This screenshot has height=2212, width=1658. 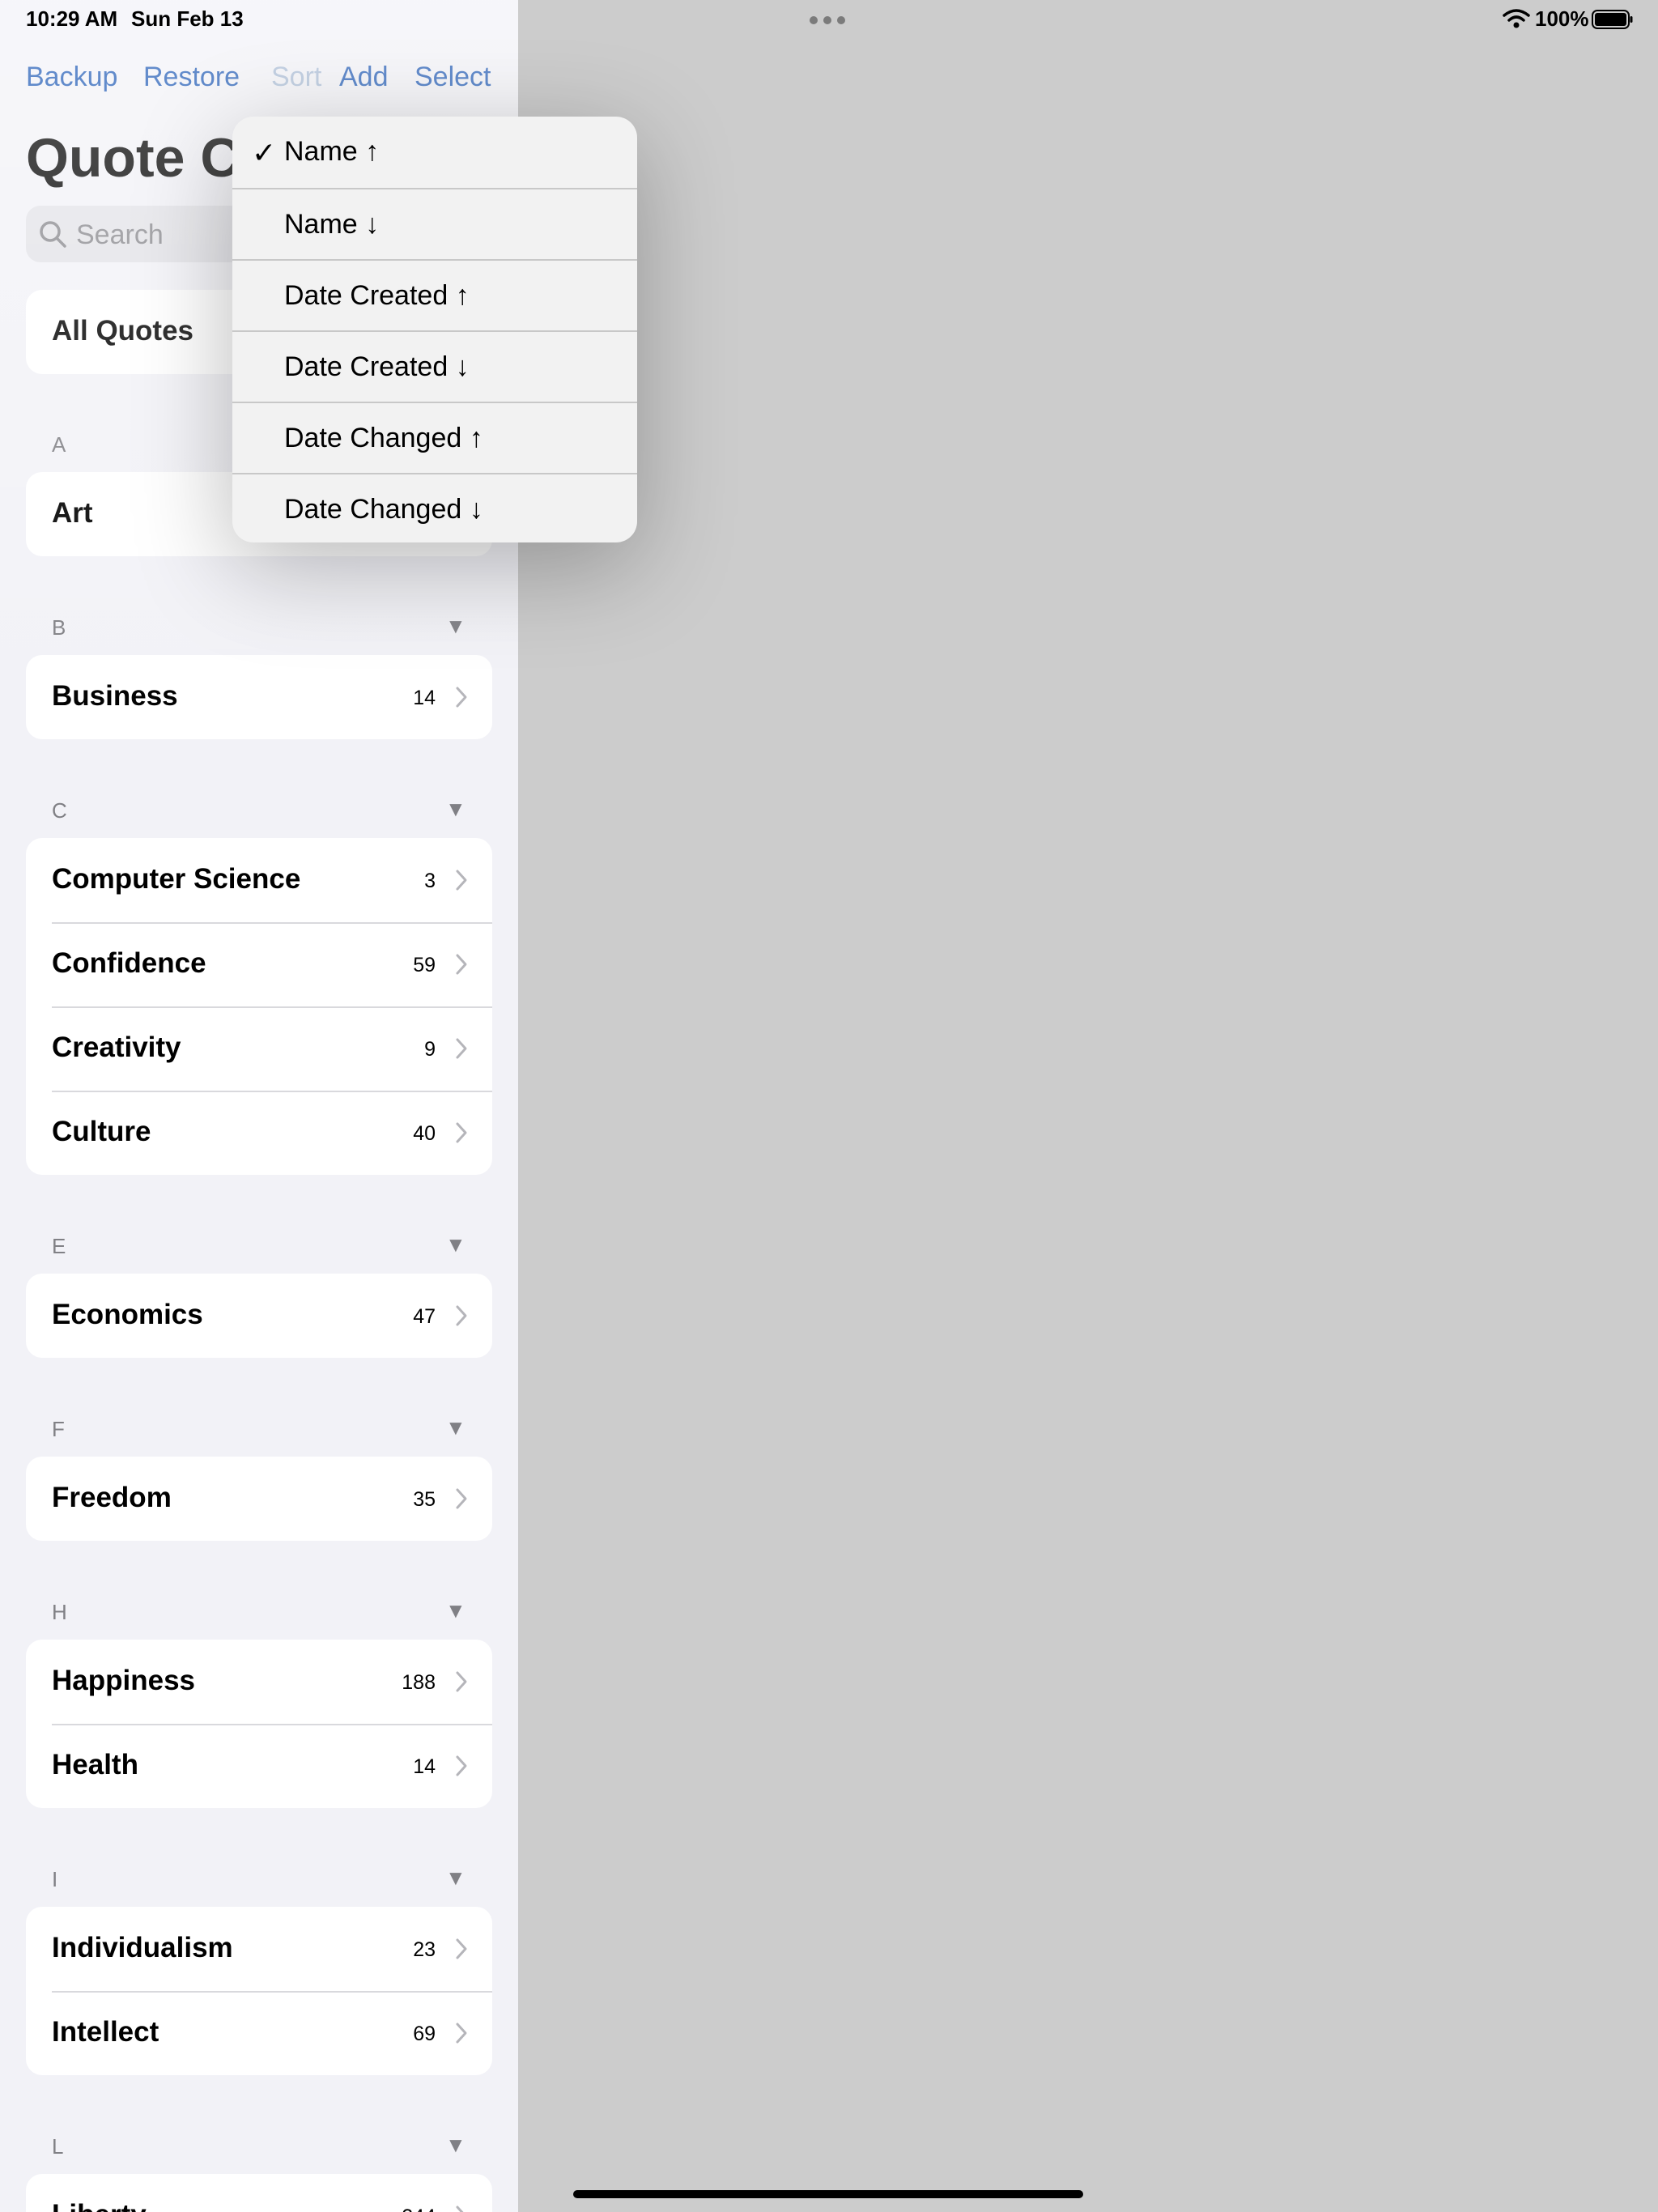 I want to click on section-card: Freedom 35, so click(x=259, y=1499).